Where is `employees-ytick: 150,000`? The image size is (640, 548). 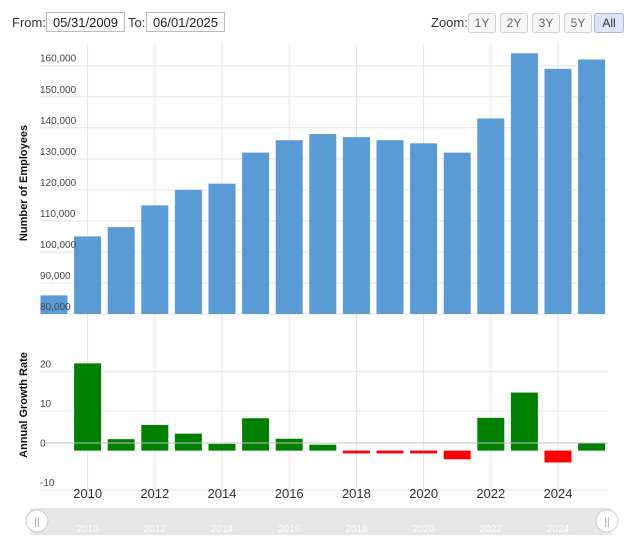 employees-ytick: 150,000 is located at coordinates (58, 90).